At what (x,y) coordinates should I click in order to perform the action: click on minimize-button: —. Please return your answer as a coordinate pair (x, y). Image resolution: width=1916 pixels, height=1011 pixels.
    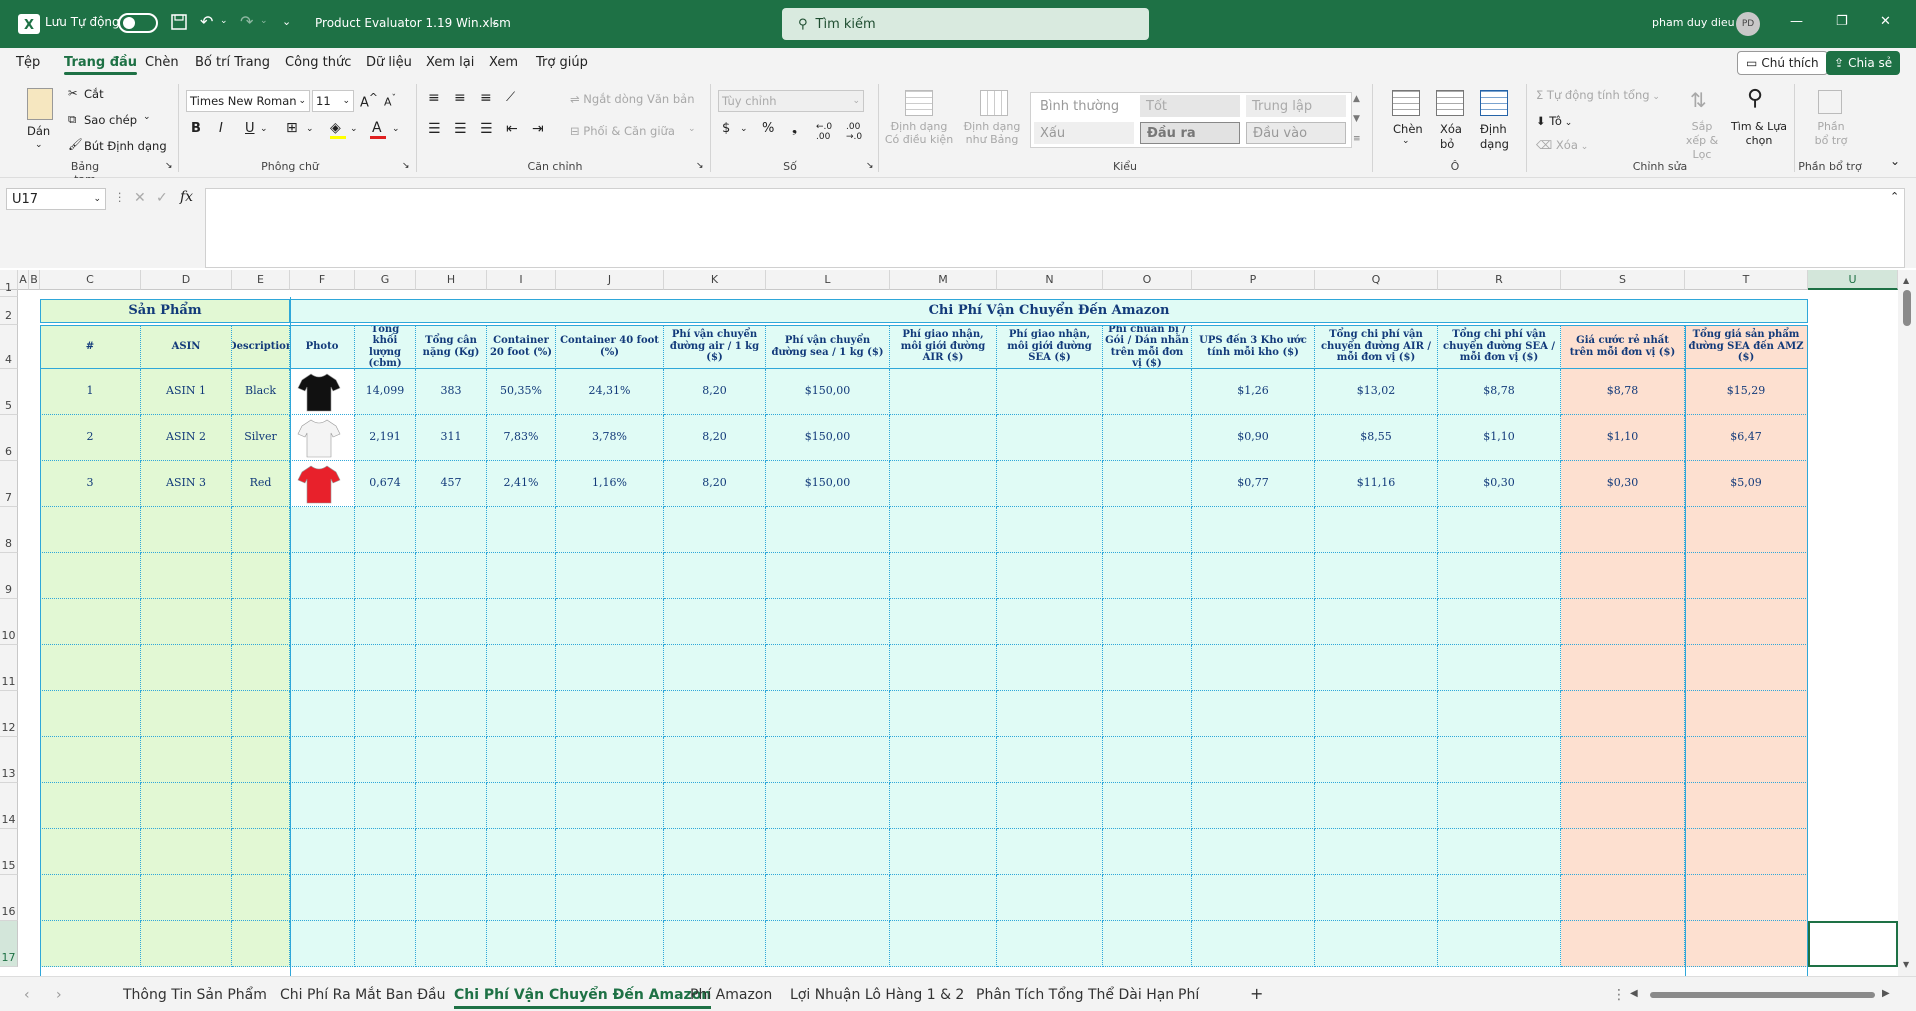
    Looking at the image, I should click on (1796, 21).